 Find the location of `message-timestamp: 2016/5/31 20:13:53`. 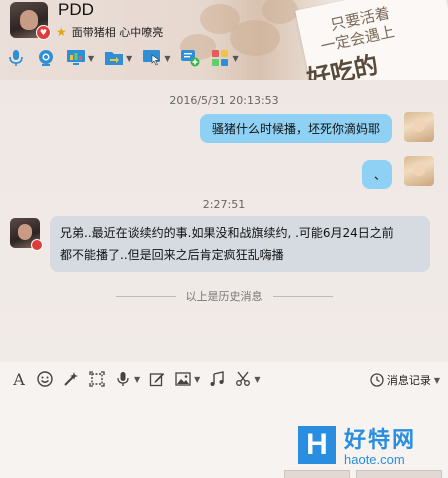

message-timestamp: 2016/5/31 20:13:53 is located at coordinates (224, 100).